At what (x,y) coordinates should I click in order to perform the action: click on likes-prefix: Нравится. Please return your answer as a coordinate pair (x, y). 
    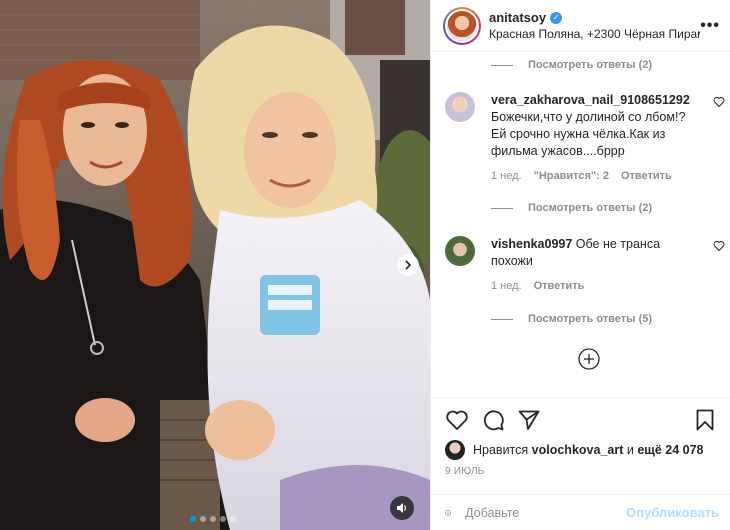
    Looking at the image, I should click on (501, 450).